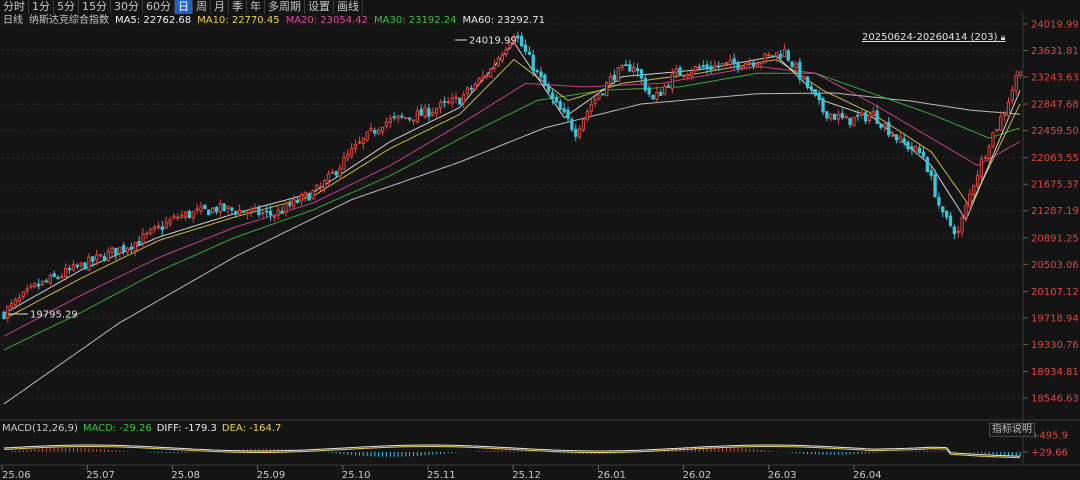  What do you see at coordinates (1055, 185) in the screenshot?
I see `y-tick-label: 21675.37` at bounding box center [1055, 185].